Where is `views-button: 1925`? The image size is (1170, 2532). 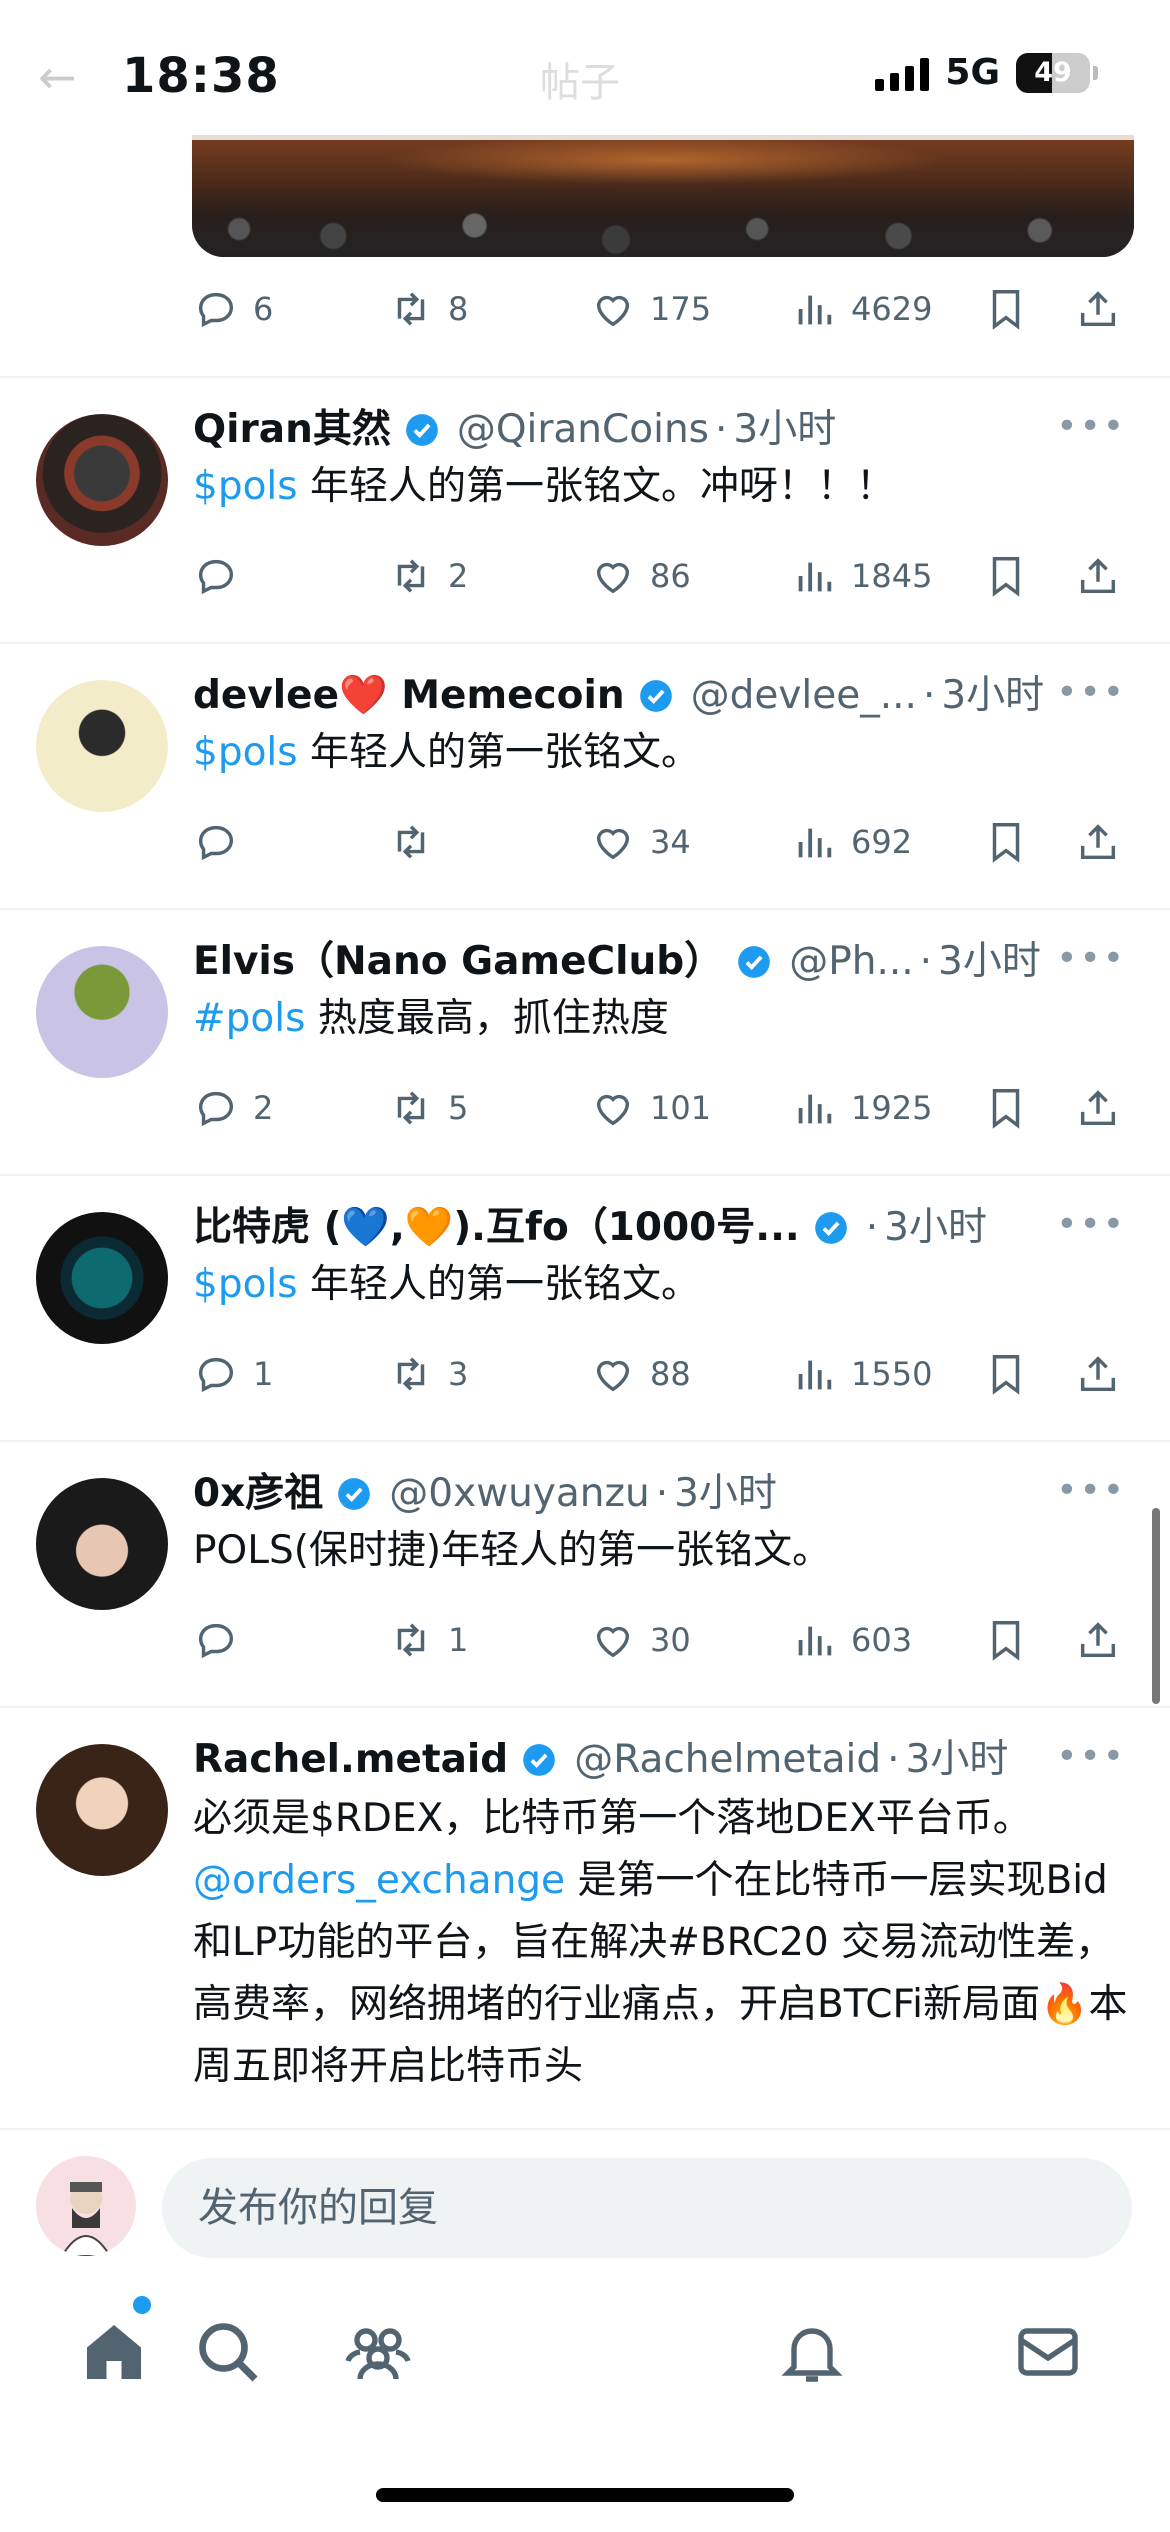
views-button: 1925 is located at coordinates (861, 1108).